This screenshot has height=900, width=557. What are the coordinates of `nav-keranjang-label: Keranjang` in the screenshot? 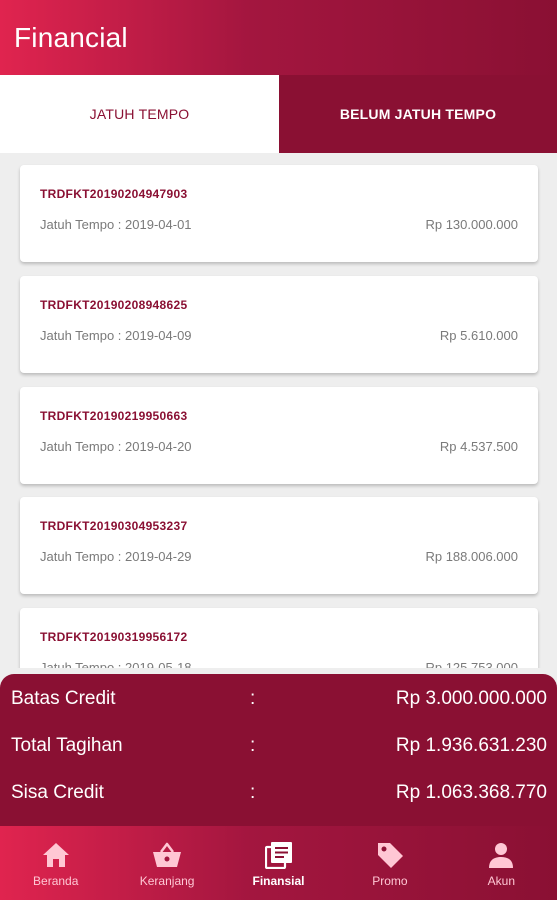 It's located at (167, 881).